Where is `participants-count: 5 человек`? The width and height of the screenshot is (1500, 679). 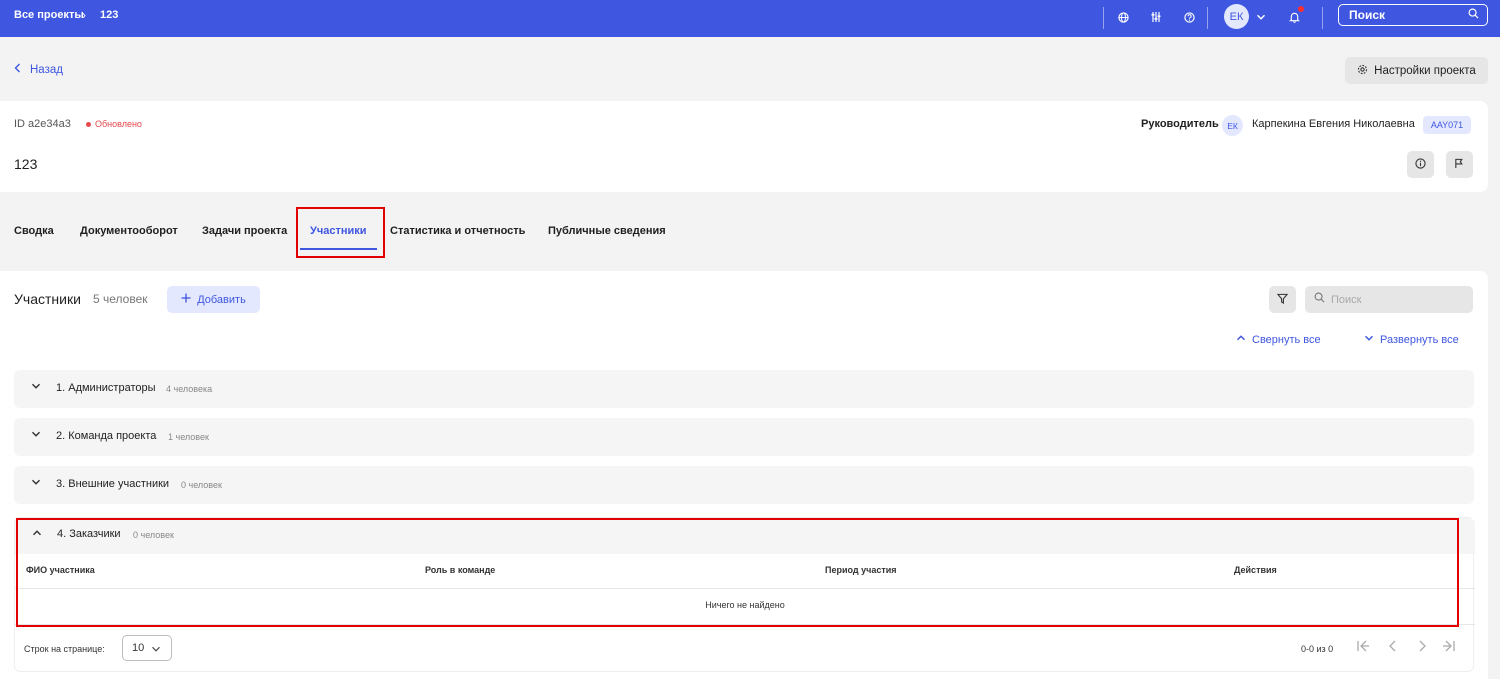 participants-count: 5 человек is located at coordinates (120, 299).